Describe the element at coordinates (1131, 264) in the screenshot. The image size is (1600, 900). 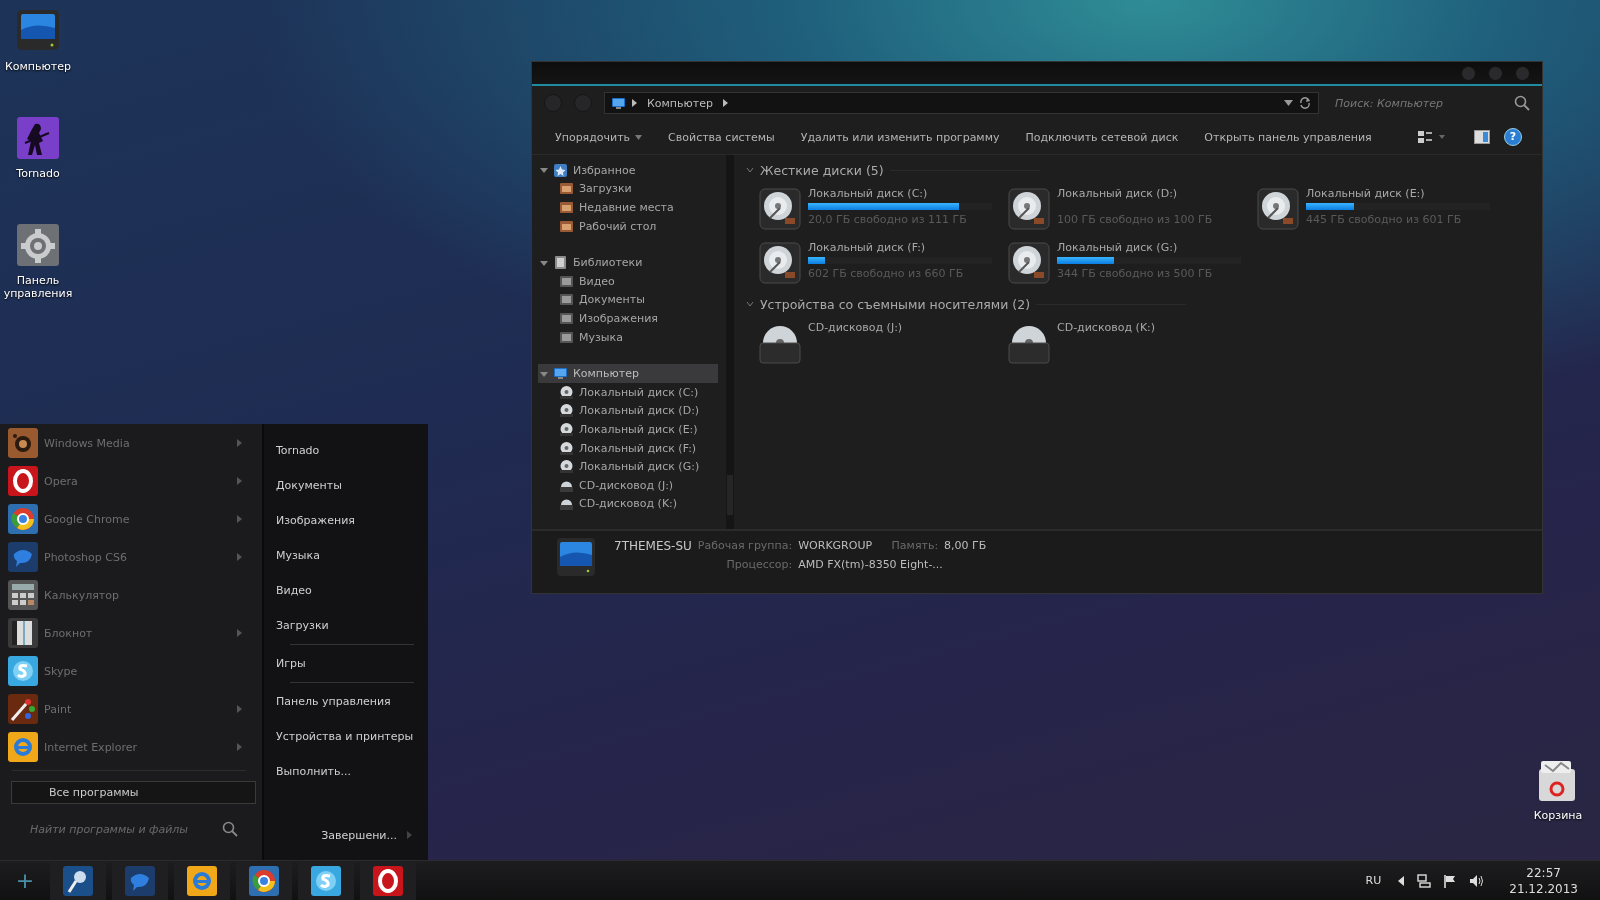
I see `drive-tile: Локальный диск (G:) 344 ГБ свободно из 500 ГБ` at that location.